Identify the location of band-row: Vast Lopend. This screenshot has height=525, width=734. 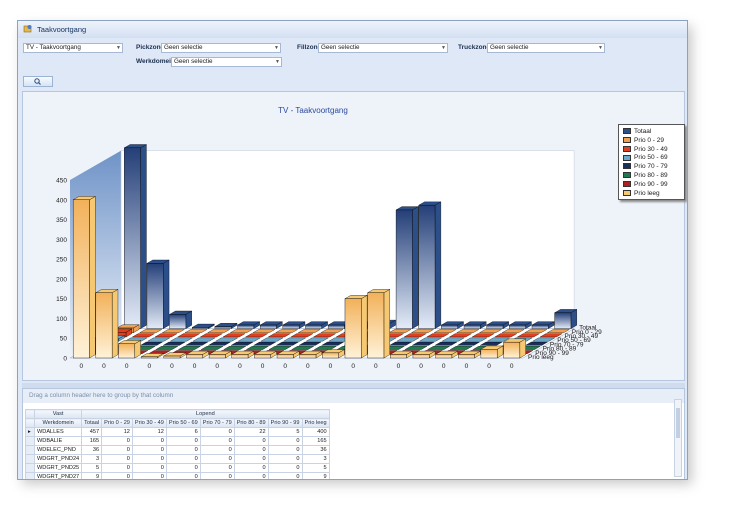
(177, 414).